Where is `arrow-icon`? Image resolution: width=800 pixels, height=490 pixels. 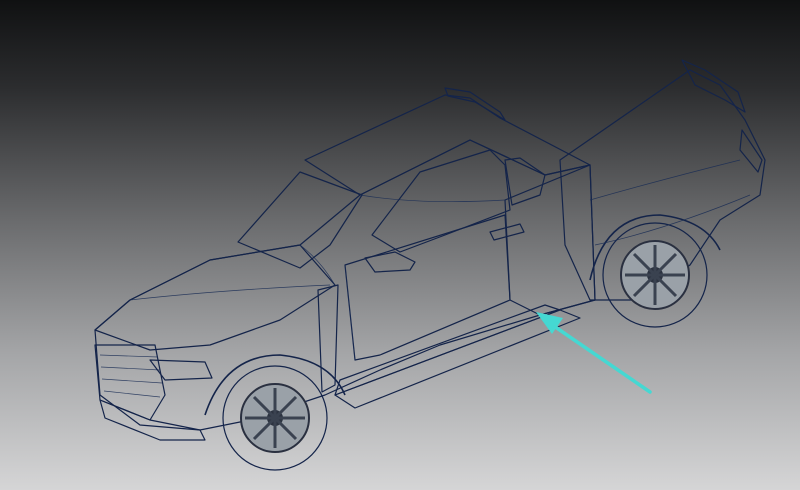 arrow-icon is located at coordinates (594, 353).